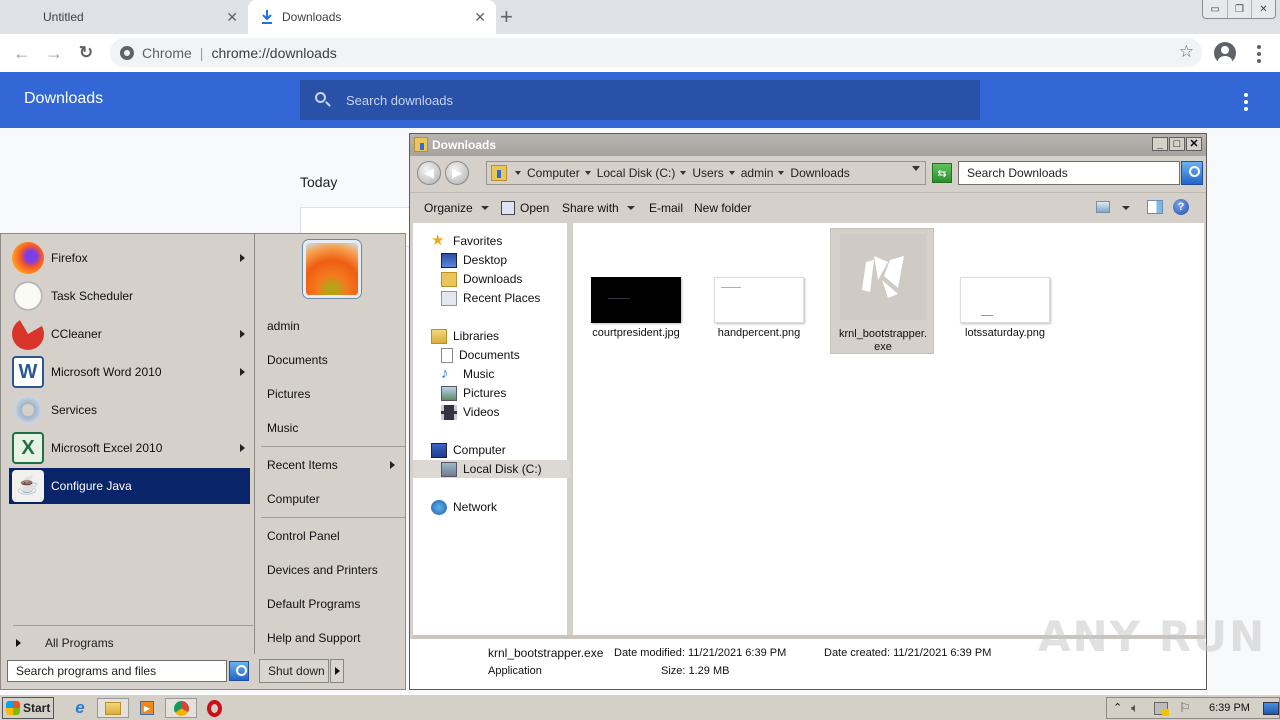 Image resolution: width=1280 pixels, height=720 pixels. I want to click on place-control-panel: Control Panel, so click(331, 536).